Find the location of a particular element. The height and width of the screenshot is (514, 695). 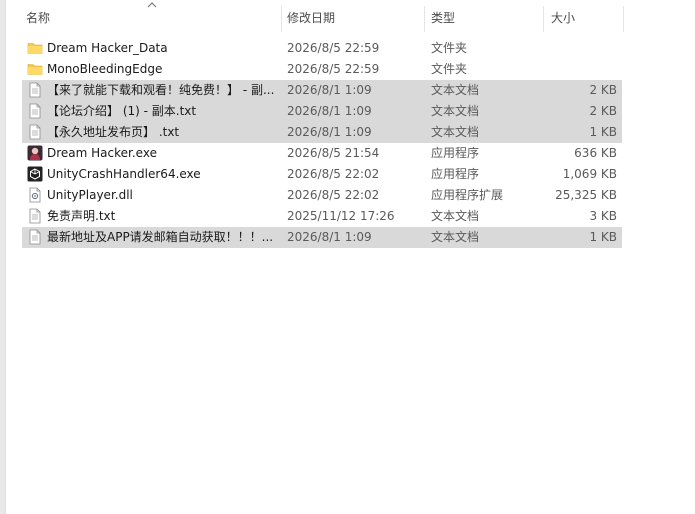

file-row: 【永久地址发布页】 .txt 2026/8/1 1:09 文本文档 1 KB is located at coordinates (322, 132).